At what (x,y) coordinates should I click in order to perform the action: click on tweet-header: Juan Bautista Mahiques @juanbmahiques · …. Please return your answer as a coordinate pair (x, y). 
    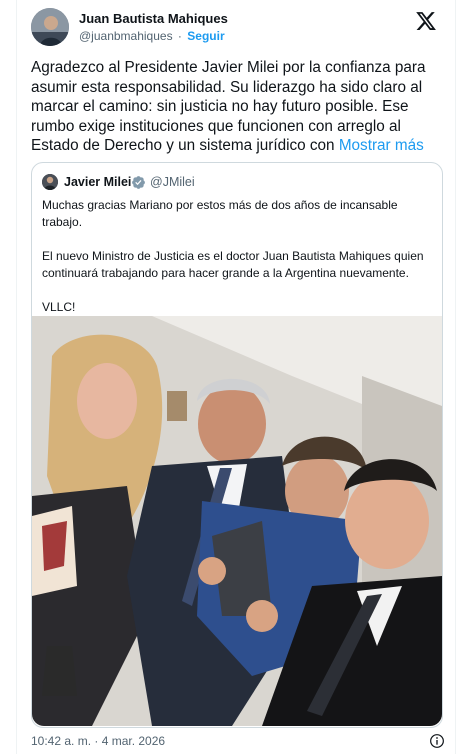
    Looking at the image, I should click on (238, 28).